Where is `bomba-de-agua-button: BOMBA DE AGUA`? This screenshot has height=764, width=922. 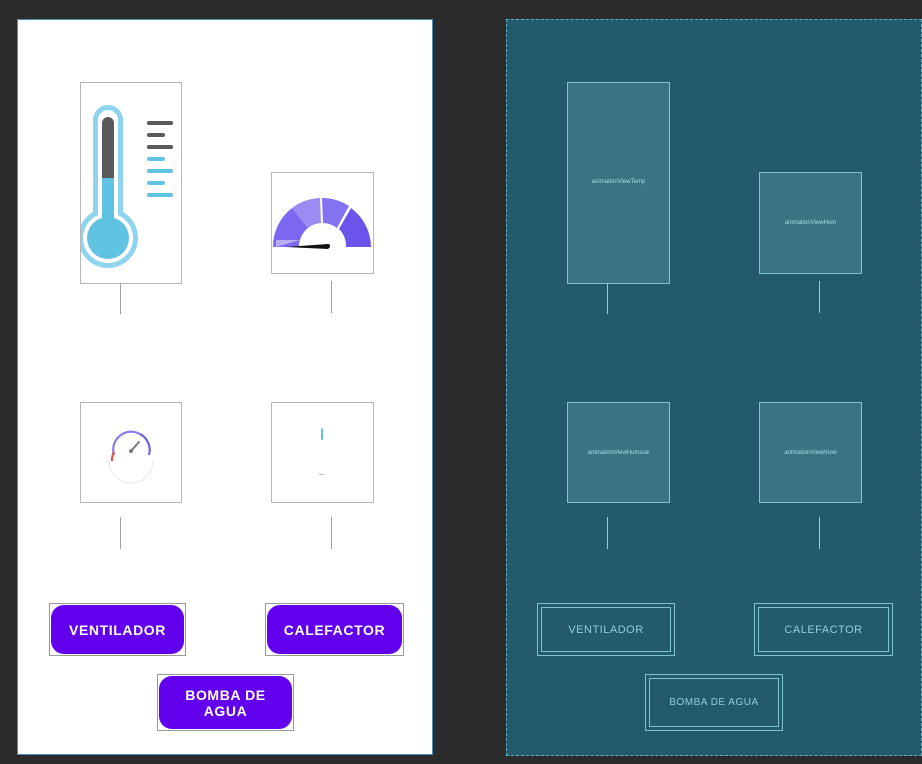
bomba-de-agua-button: BOMBA DE AGUA is located at coordinates (225, 702).